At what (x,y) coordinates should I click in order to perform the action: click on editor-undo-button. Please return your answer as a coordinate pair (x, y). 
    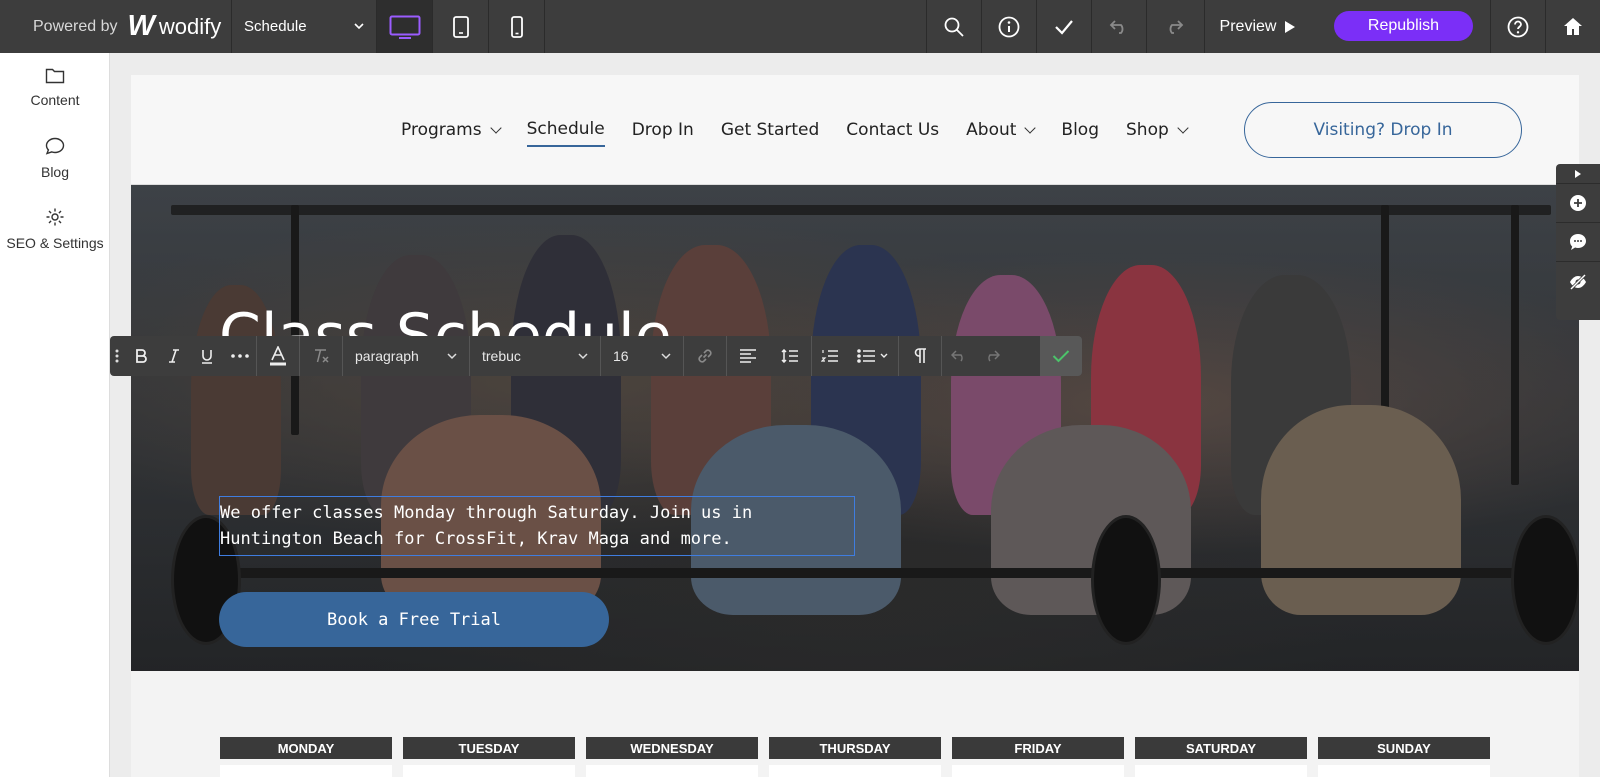
    Looking at the image, I should click on (958, 356).